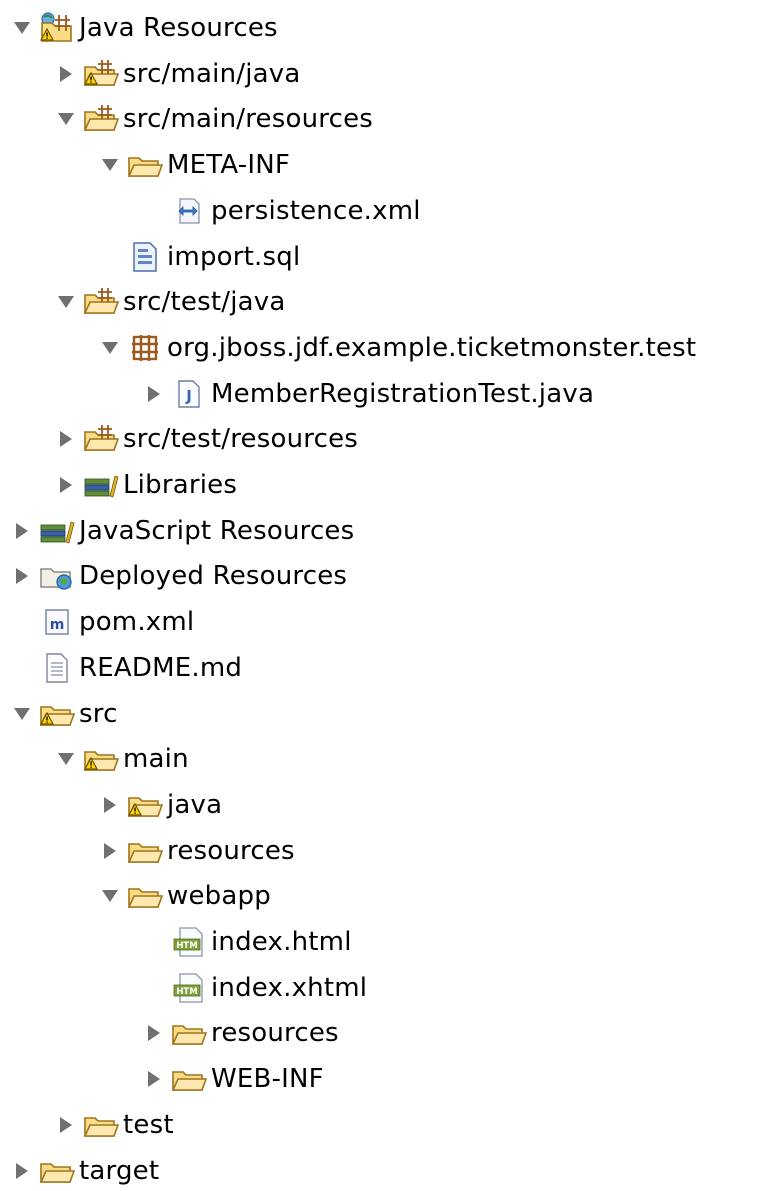 This screenshot has width=761, height=1191. I want to click on tree-item: JavaScript Resources, so click(181, 531).